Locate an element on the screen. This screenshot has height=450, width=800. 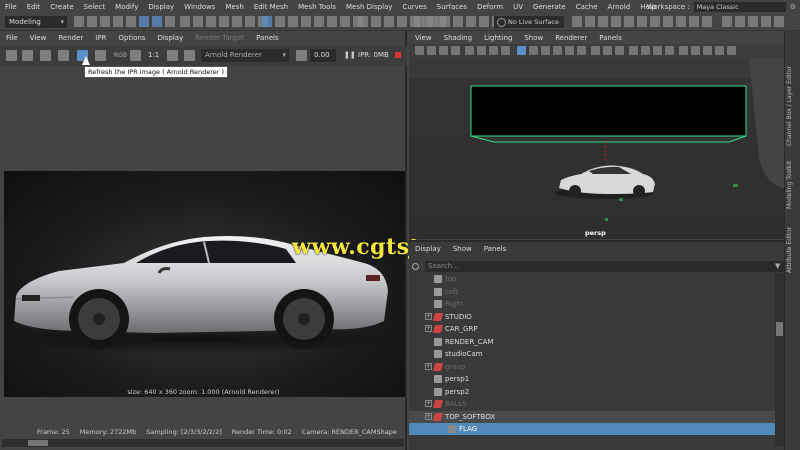
open-scene-icon is located at coordinates (92, 21).